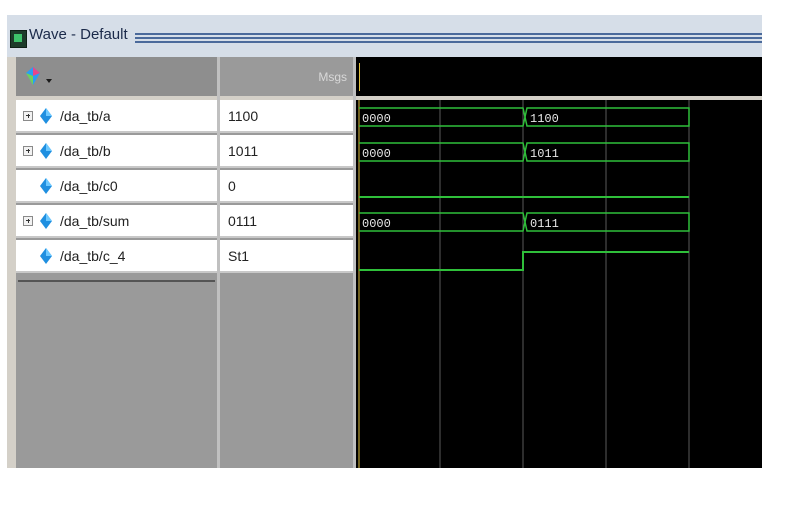 This screenshot has height=520, width=809. What do you see at coordinates (78, 34) in the screenshot?
I see `window-title: Wave - Default` at bounding box center [78, 34].